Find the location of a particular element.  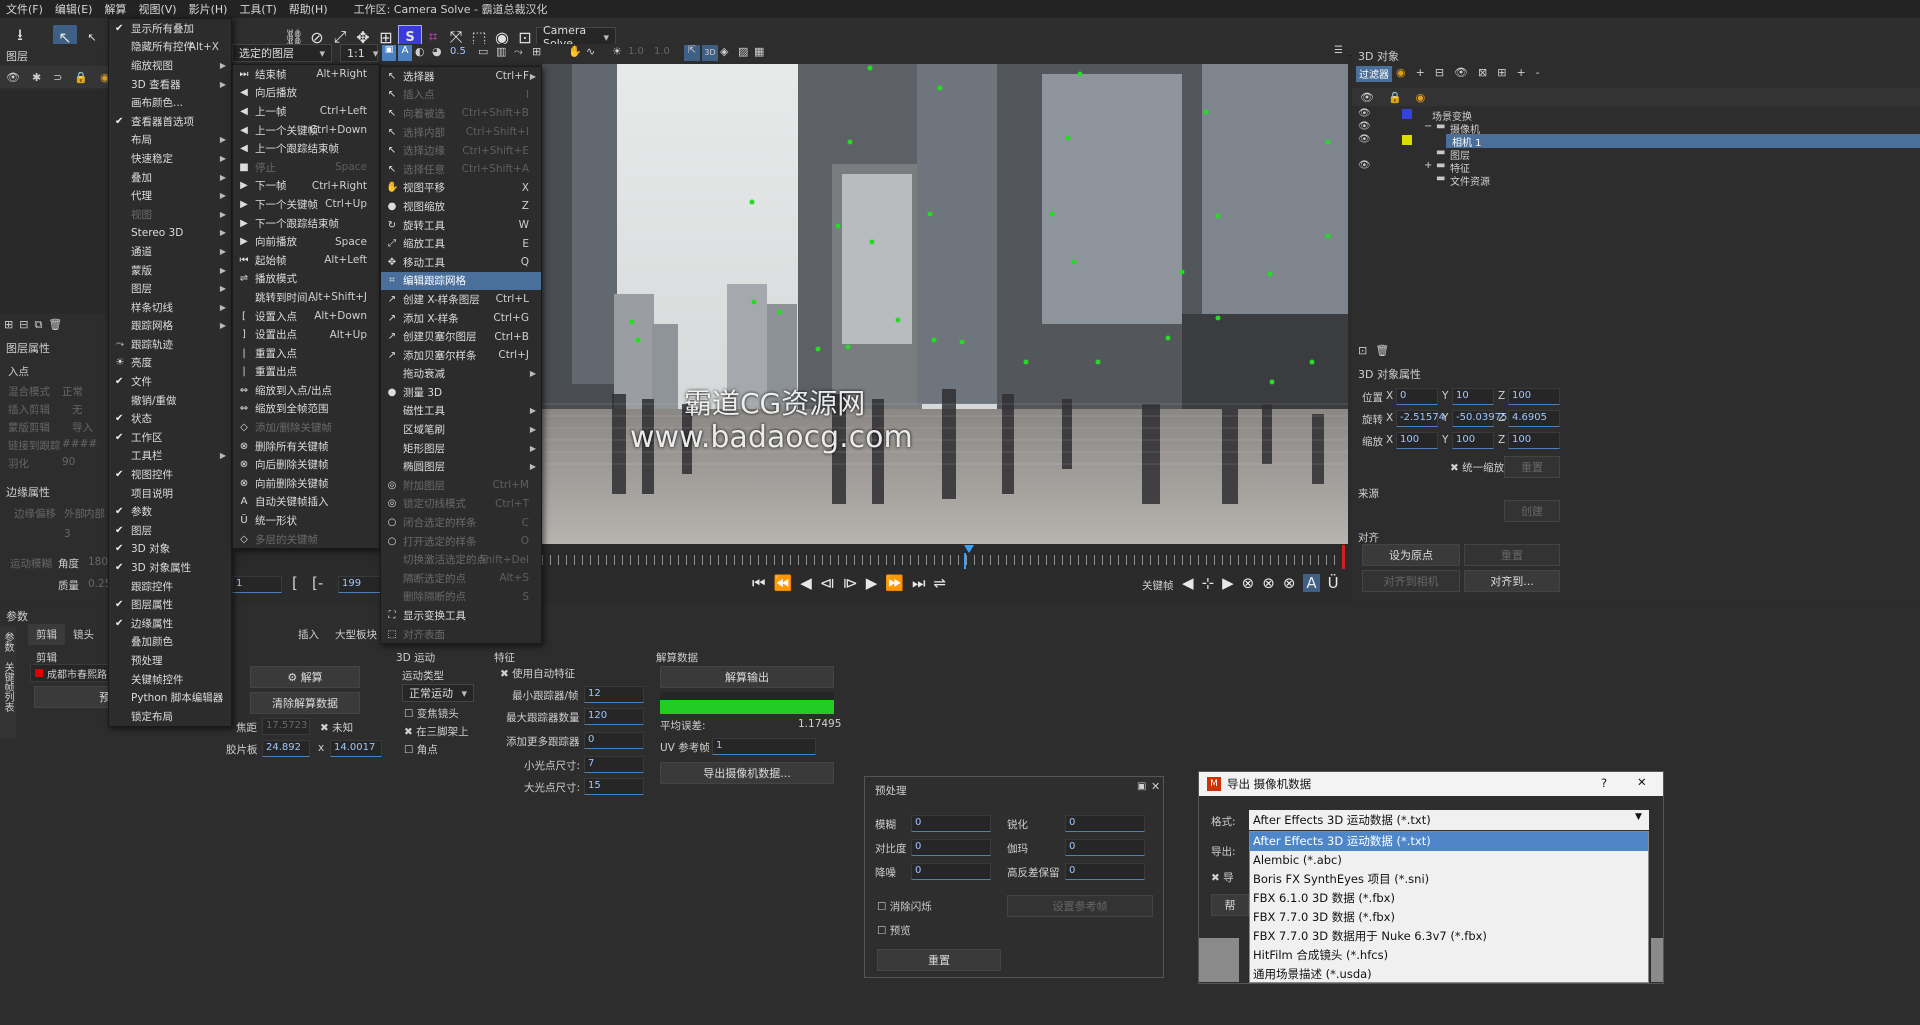

clip-menu-item: ▶ 下一个关键帧 Ctrl+Up is located at coordinates (306, 204).